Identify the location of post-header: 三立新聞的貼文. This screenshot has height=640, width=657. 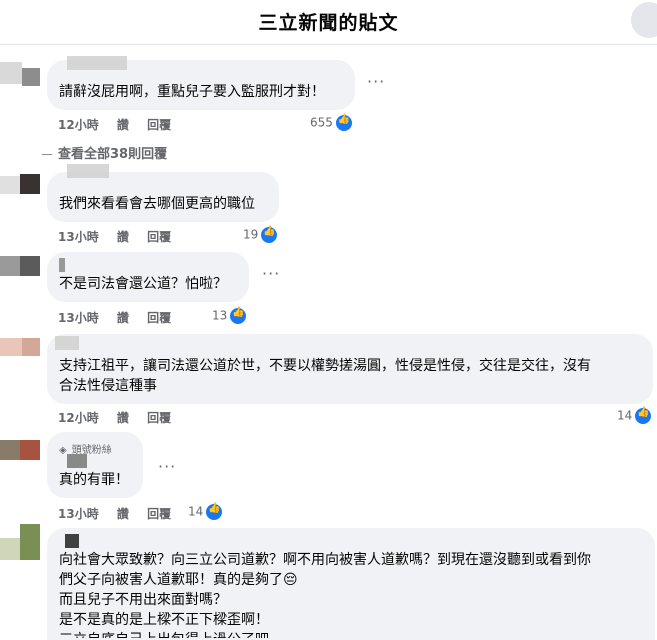
(328, 22).